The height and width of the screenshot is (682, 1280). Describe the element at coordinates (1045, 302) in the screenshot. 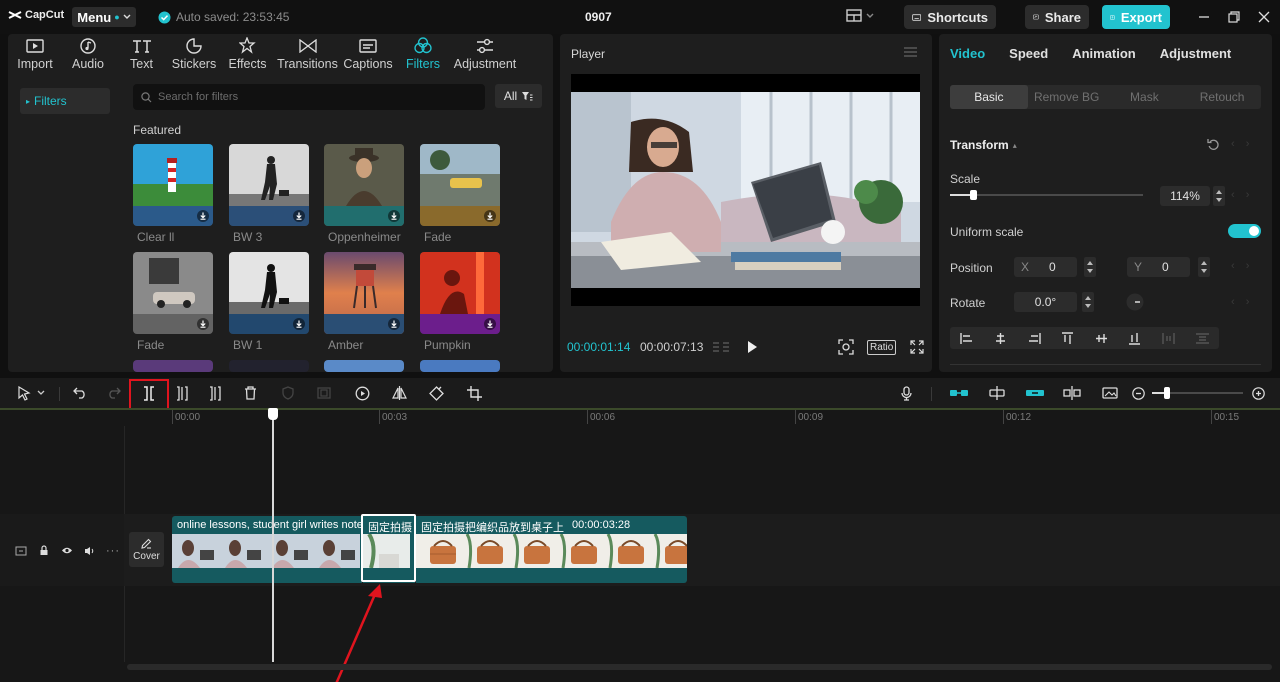

I see `rotate-field: 0.0°` at that location.